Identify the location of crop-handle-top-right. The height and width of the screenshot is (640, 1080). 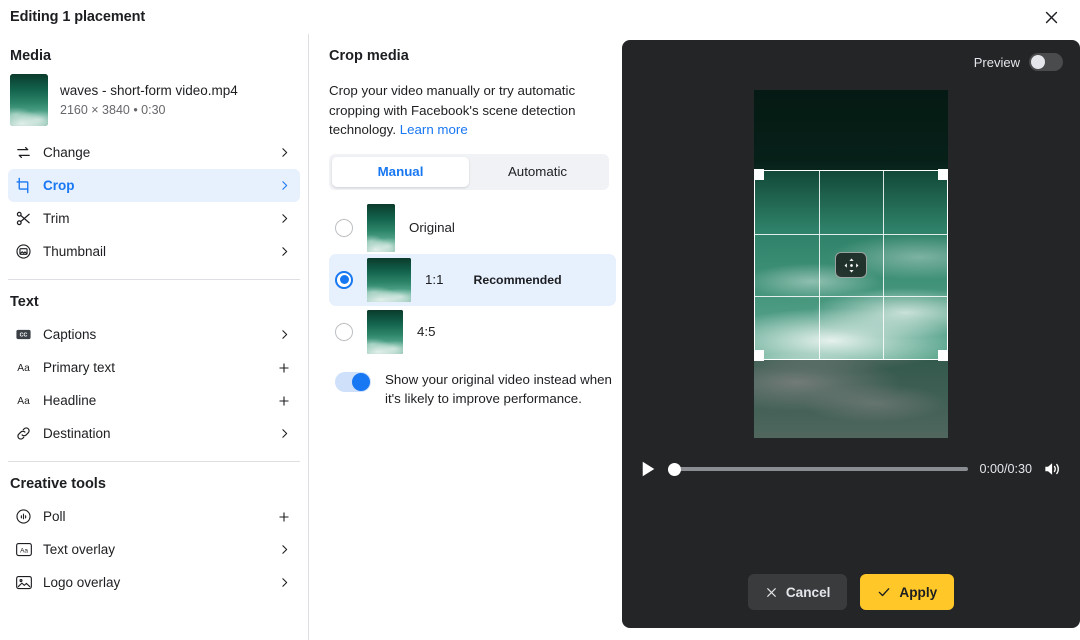
(943, 174).